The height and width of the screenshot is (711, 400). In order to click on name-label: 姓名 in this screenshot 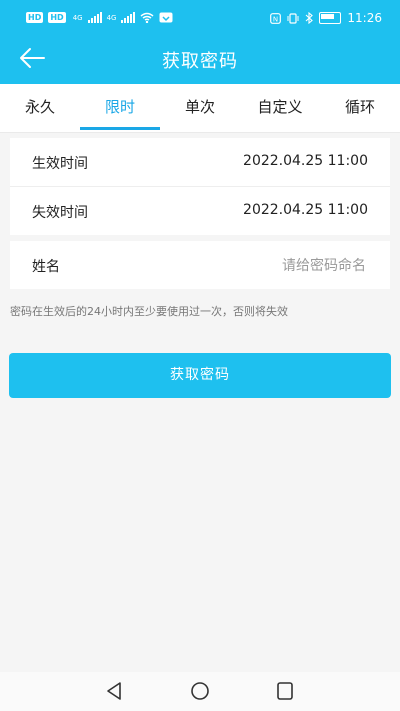, I will do `click(46, 267)`.